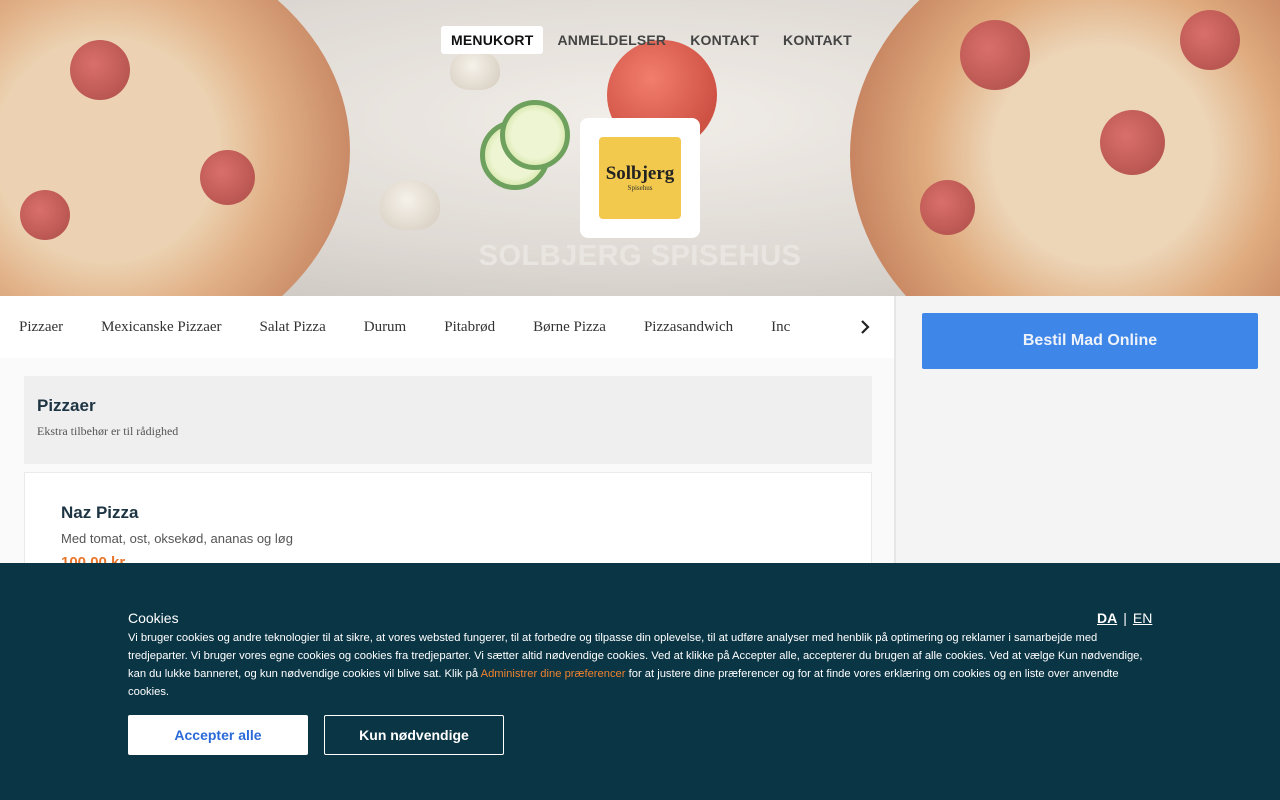 The image size is (1280, 800). Describe the element at coordinates (492, 40) in the screenshot. I see `nav-menukort: MENUKORT` at that location.